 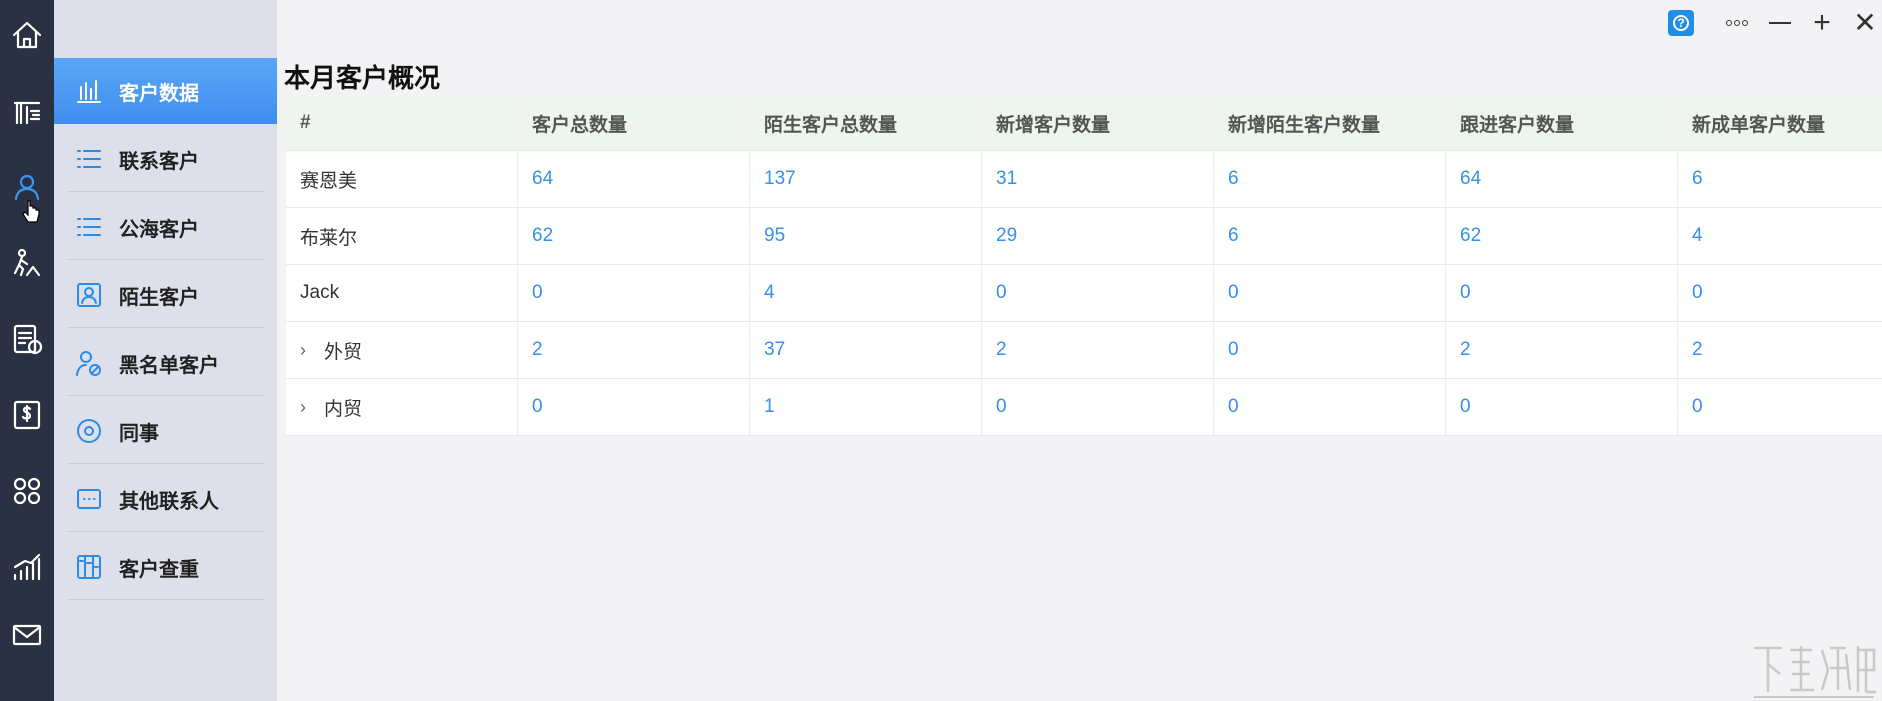 I want to click on table-row: Jack 0 4 0 0 0 0, so click(x=1084, y=293).